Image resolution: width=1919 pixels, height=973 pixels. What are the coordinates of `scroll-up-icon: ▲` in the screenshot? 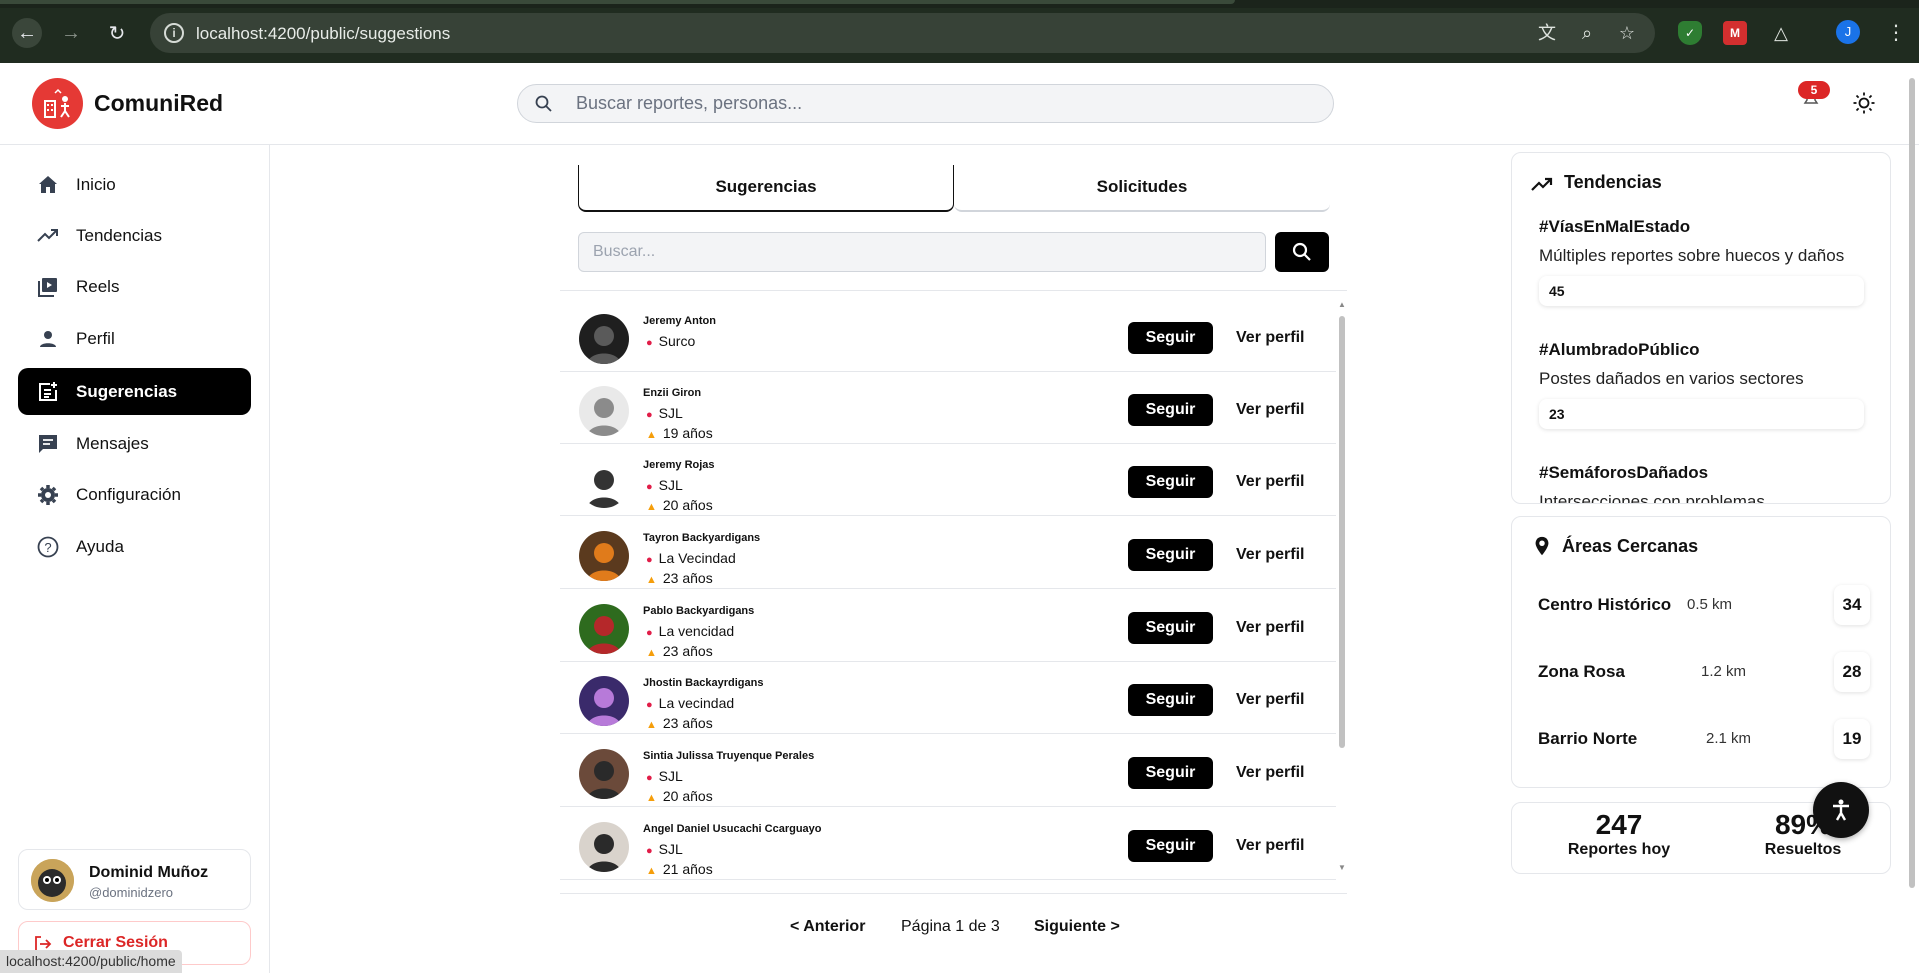 It's located at (1342, 304).